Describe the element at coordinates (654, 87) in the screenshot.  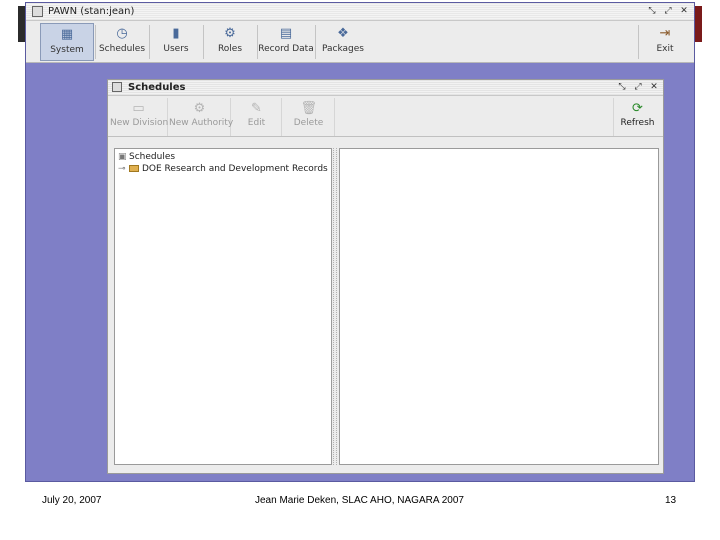
I see `inner-close-icon: ✕` at that location.